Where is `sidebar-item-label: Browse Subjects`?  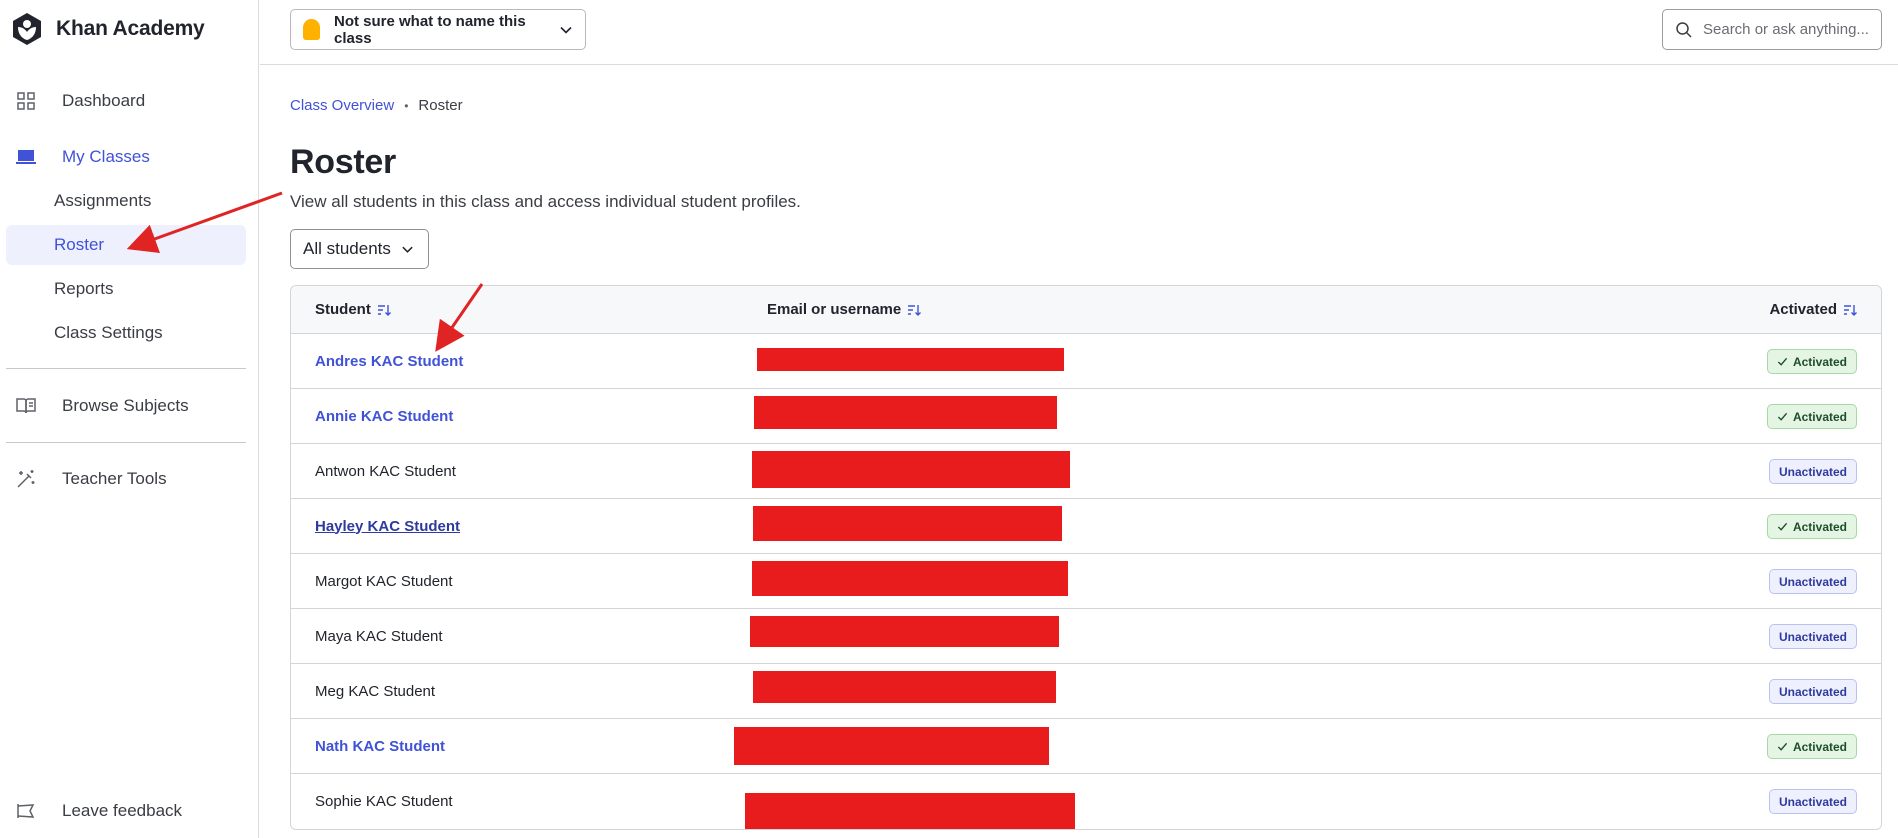 sidebar-item-label: Browse Subjects is located at coordinates (125, 405).